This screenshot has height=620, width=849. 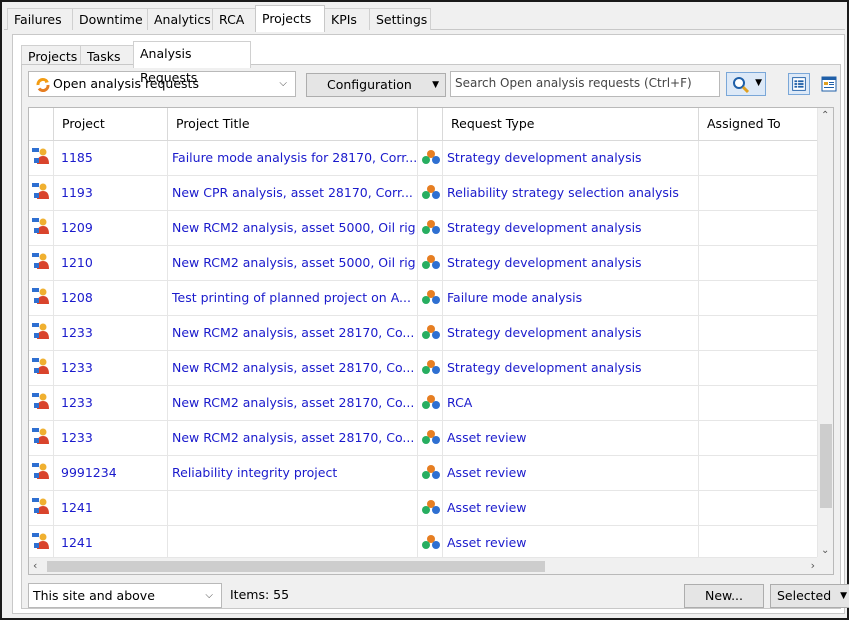 What do you see at coordinates (111, 124) in the screenshot?
I see `column-header-project: Project` at bounding box center [111, 124].